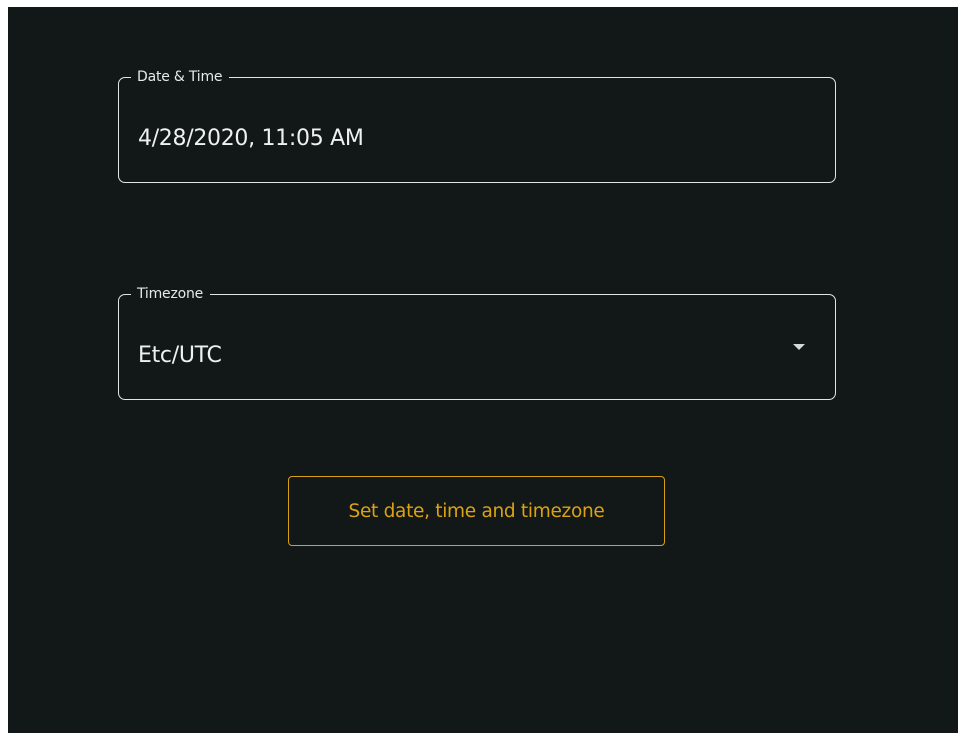 This screenshot has height=733, width=958. I want to click on timezone-label: Timezone, so click(171, 294).